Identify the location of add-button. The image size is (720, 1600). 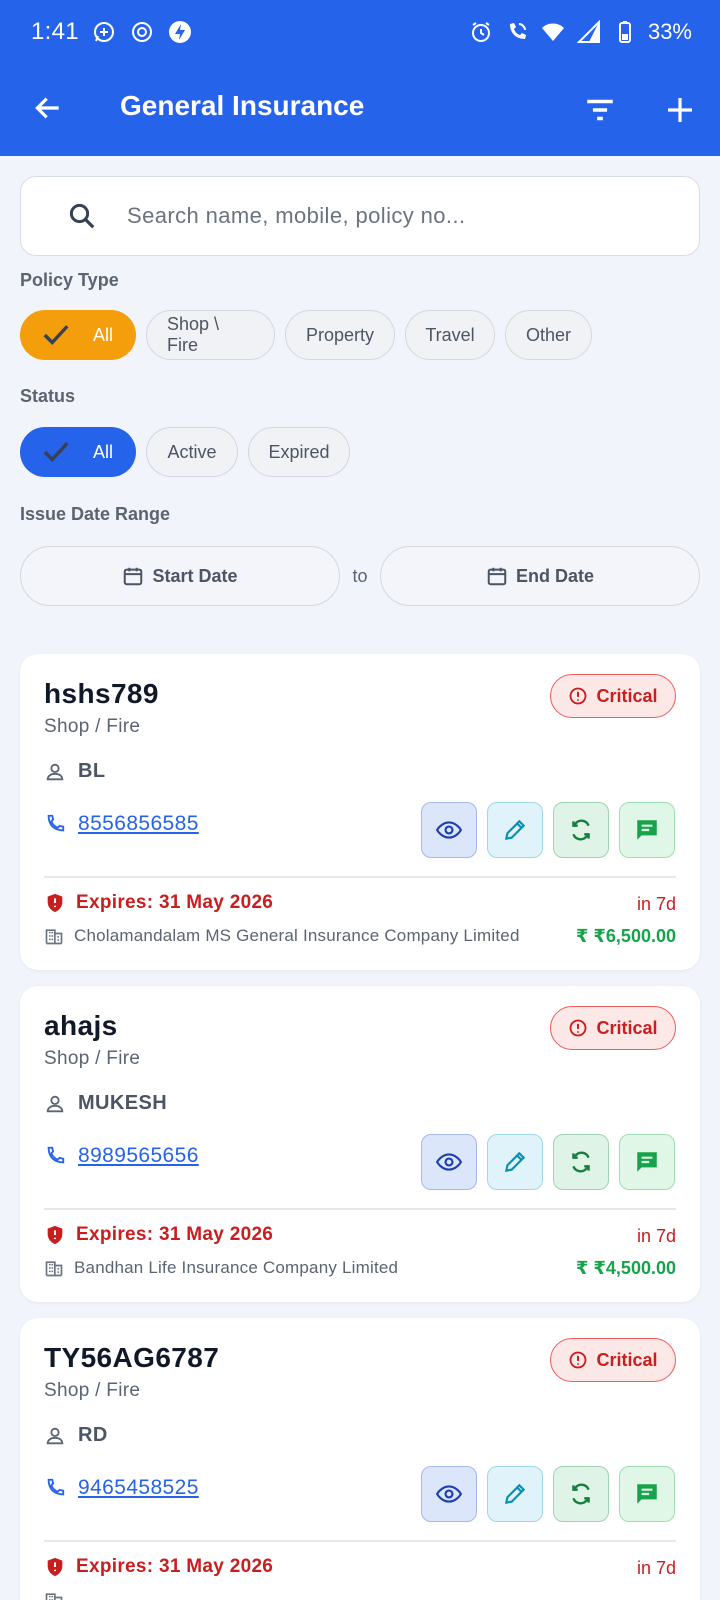
(680, 110).